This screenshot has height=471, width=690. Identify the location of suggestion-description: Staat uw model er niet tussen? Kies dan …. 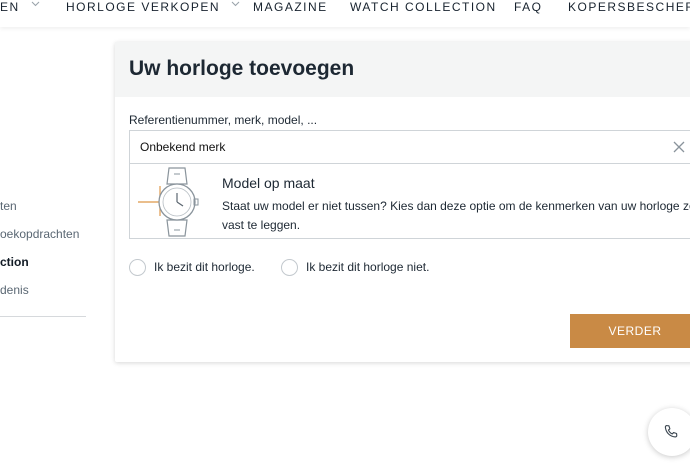
(456, 215).